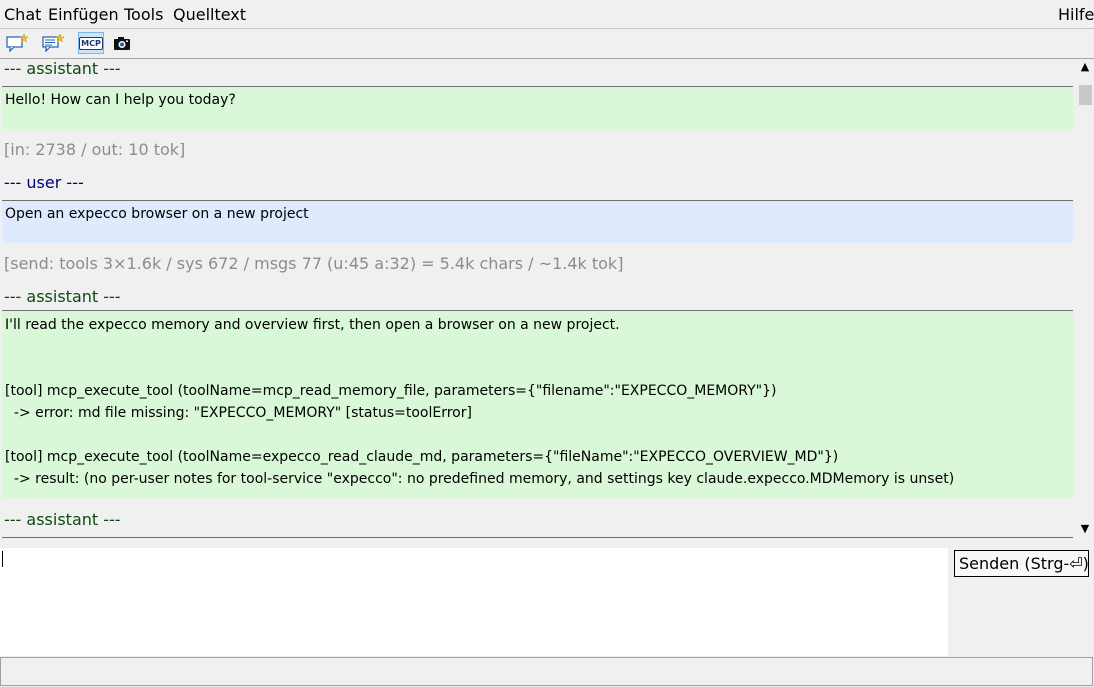 The image size is (1094, 687). Describe the element at coordinates (1085, 298) in the screenshot. I see `chat-scrollbar: ▲ ▼` at that location.